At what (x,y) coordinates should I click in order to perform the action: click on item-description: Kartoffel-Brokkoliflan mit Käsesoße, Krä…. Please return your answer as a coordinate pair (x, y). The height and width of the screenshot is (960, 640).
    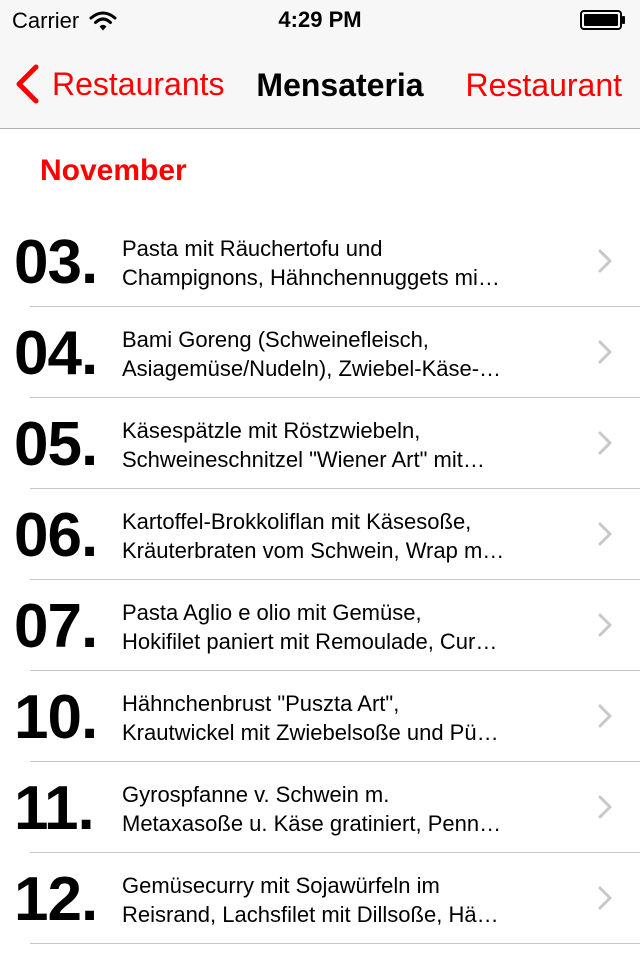
    Looking at the image, I should click on (342, 536).